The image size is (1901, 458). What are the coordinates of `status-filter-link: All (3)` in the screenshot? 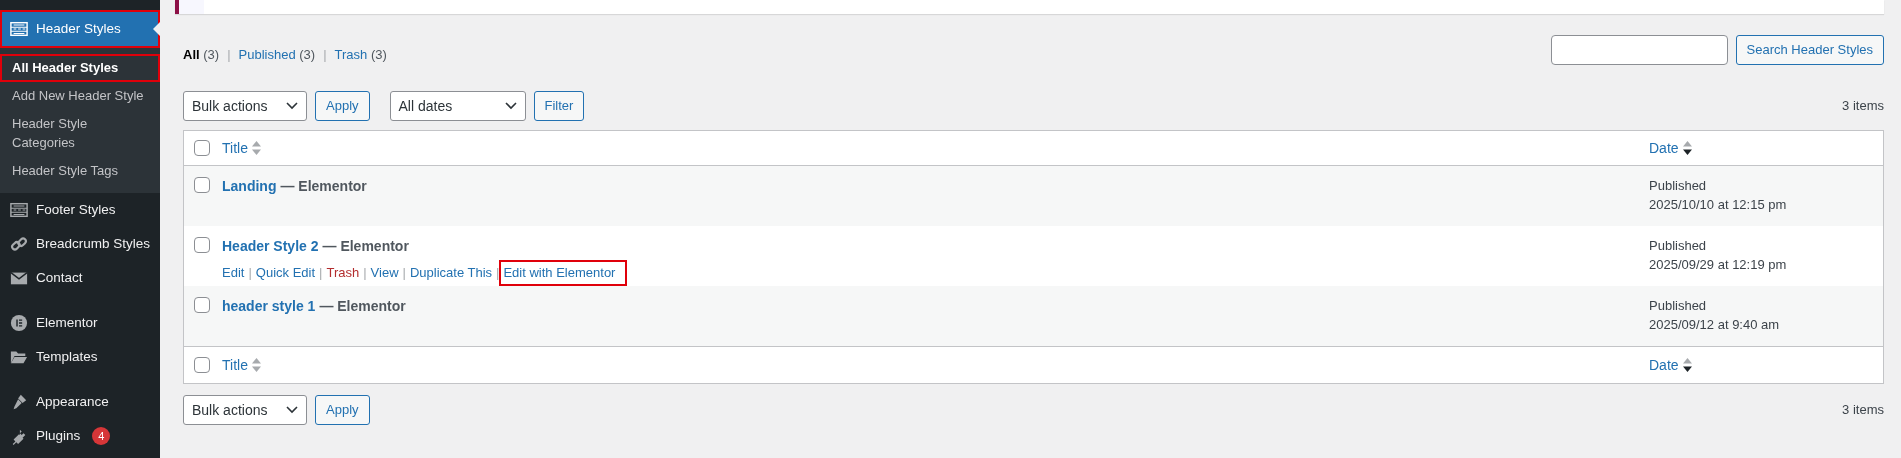 It's located at (201, 55).